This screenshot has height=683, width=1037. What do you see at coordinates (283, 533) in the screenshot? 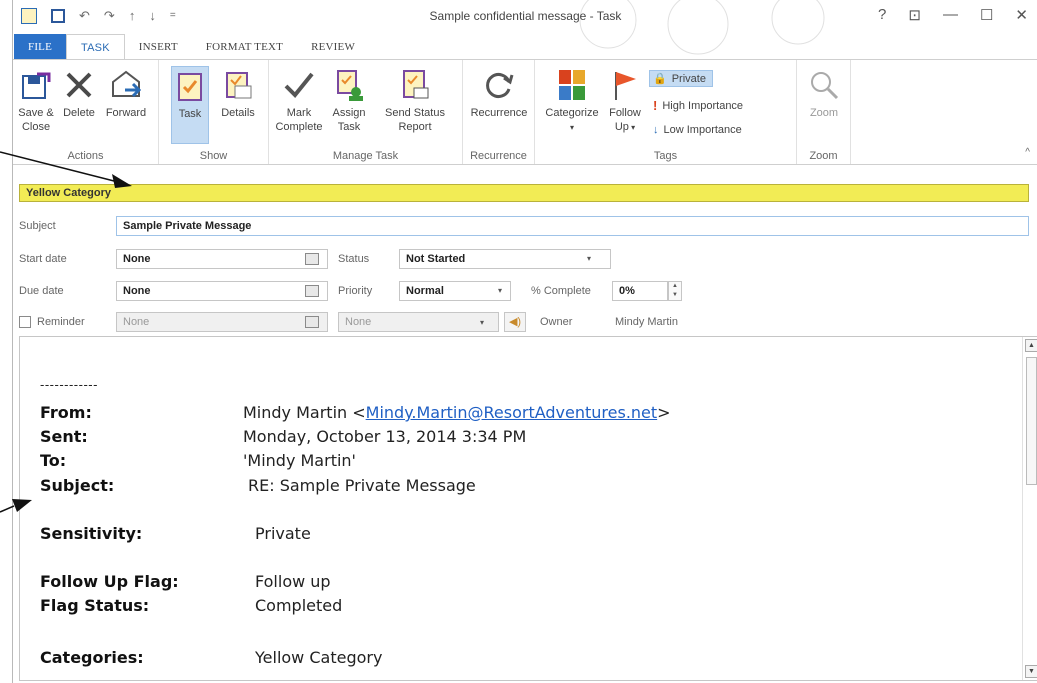
I see `sensitivity-value: Private` at bounding box center [283, 533].